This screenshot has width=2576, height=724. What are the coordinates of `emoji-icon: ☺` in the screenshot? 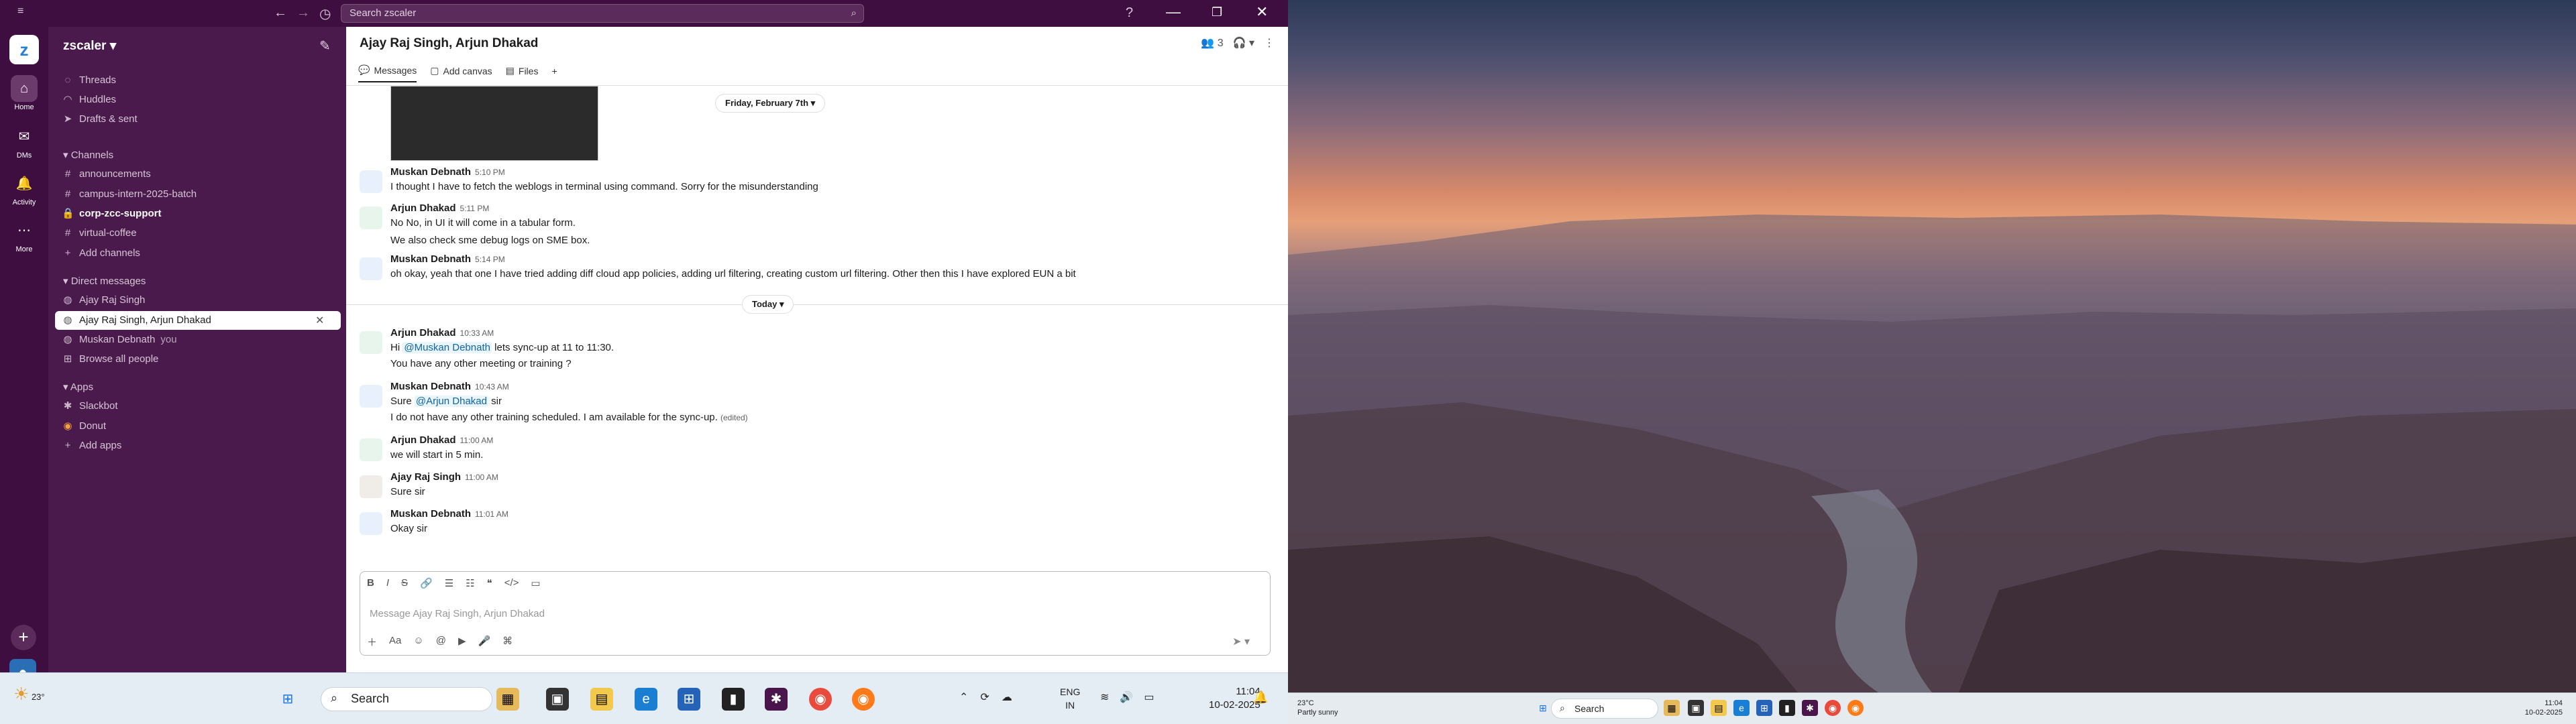 It's located at (418, 642).